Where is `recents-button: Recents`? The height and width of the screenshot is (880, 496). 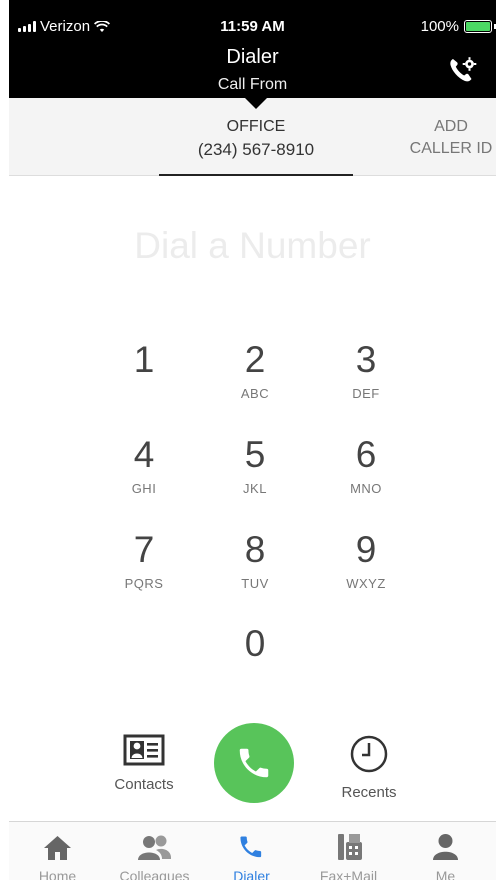
recents-button: Recents is located at coordinates (369, 767).